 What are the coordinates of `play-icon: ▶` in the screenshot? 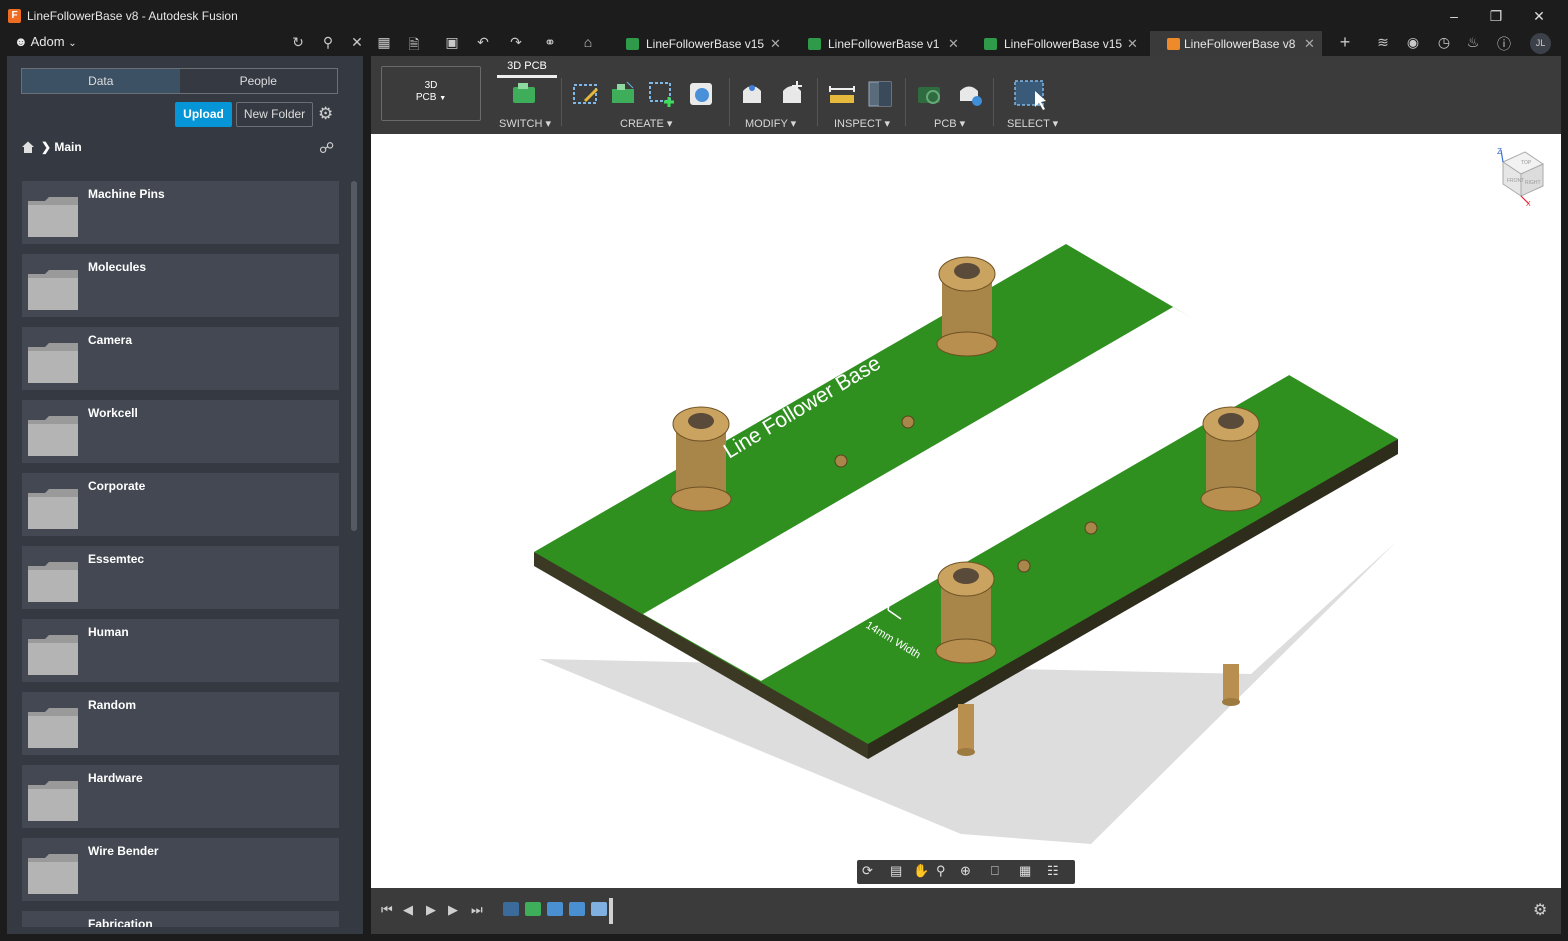 It's located at (431, 910).